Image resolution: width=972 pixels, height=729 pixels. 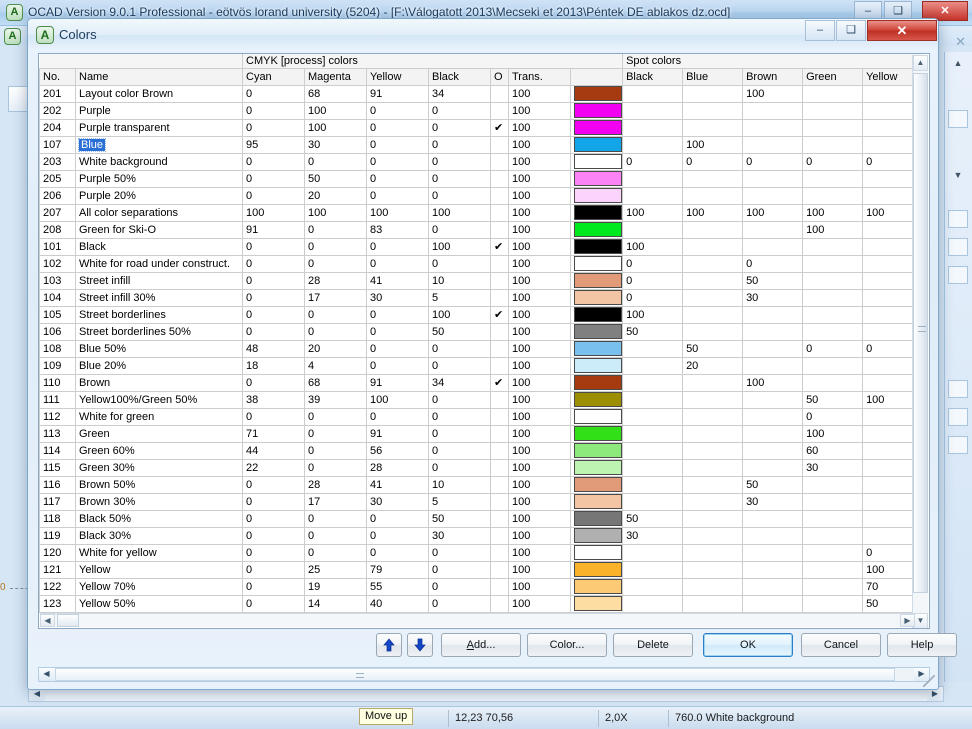 I want to click on cell-black: 50, so click(x=459, y=331).